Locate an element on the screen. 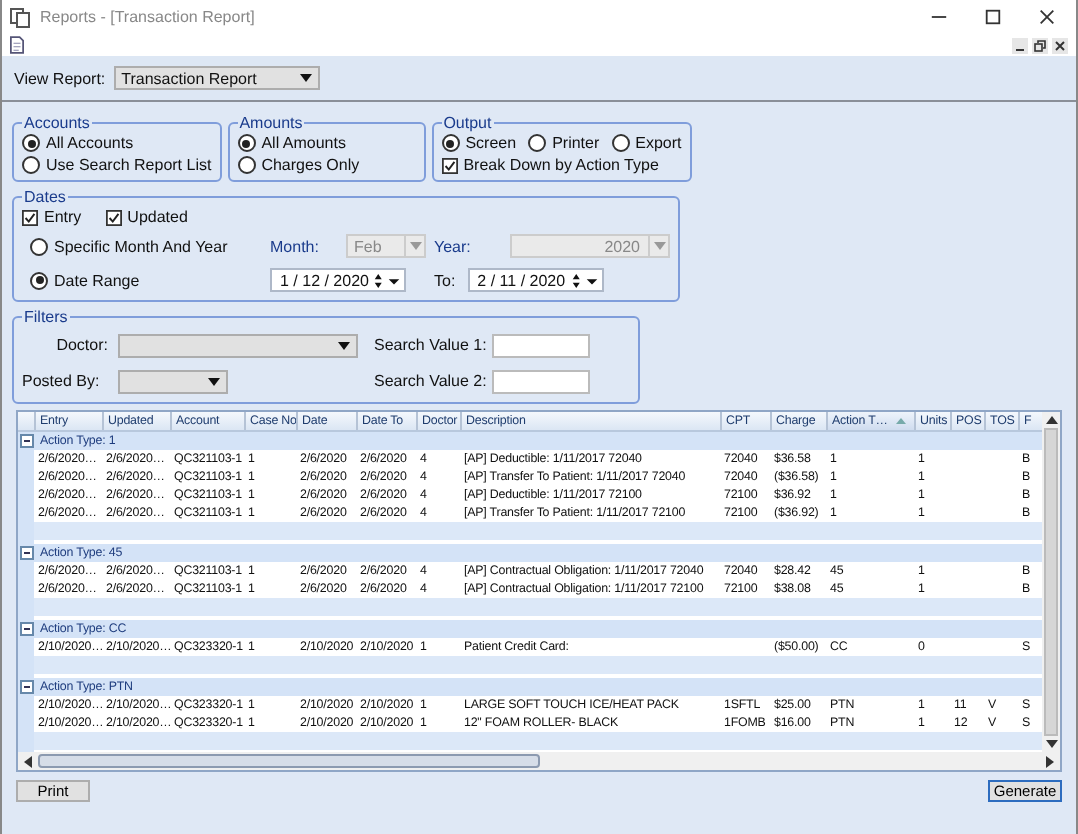  doctor-label: Doctor: is located at coordinates (81, 345).